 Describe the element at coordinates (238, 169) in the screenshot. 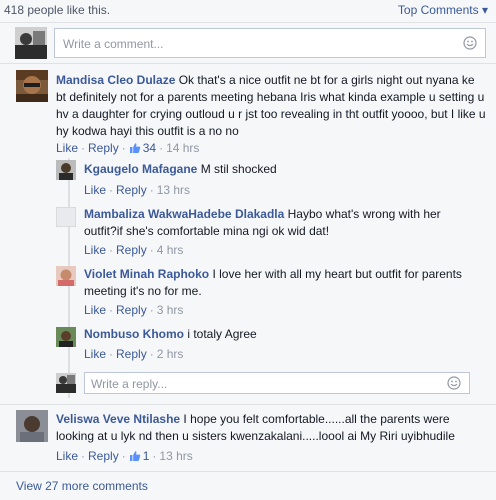

I see `reply-text: M stil shocked` at that location.